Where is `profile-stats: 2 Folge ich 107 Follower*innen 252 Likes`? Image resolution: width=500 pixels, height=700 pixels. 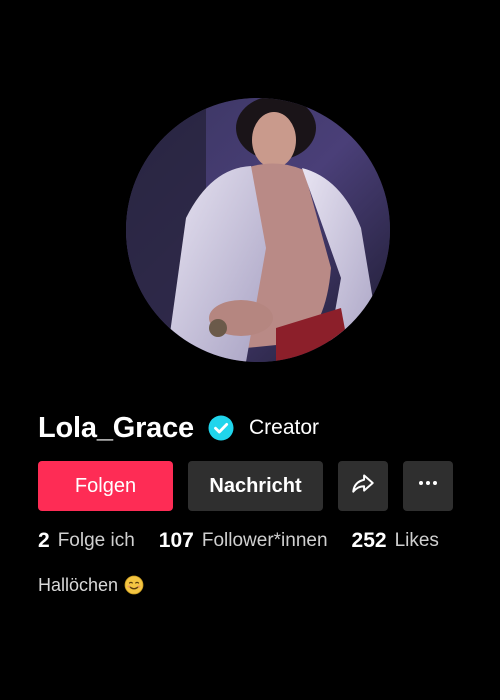
profile-stats: 2 Folge ich 107 Follower*innen 252 Likes is located at coordinates (238, 541).